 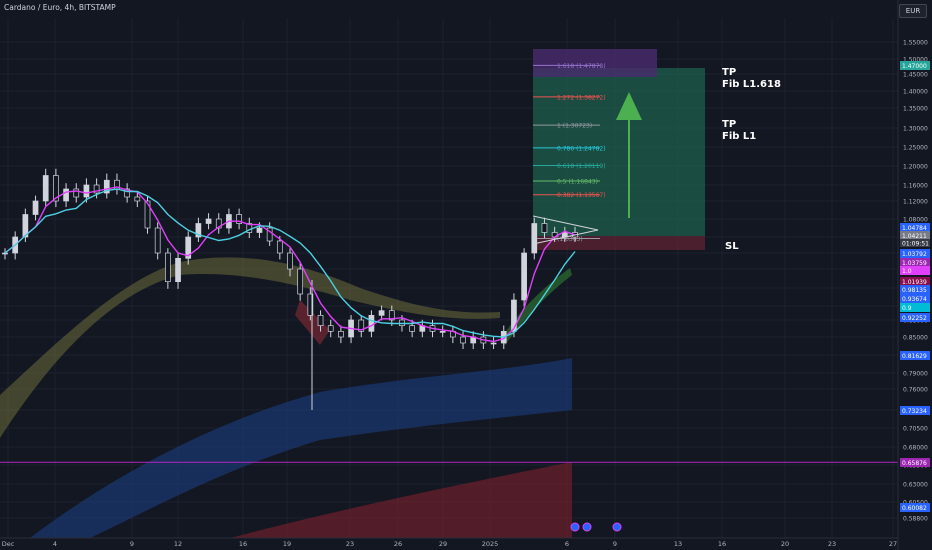 I want to click on tp-label-1618: TP, so click(x=729, y=72).